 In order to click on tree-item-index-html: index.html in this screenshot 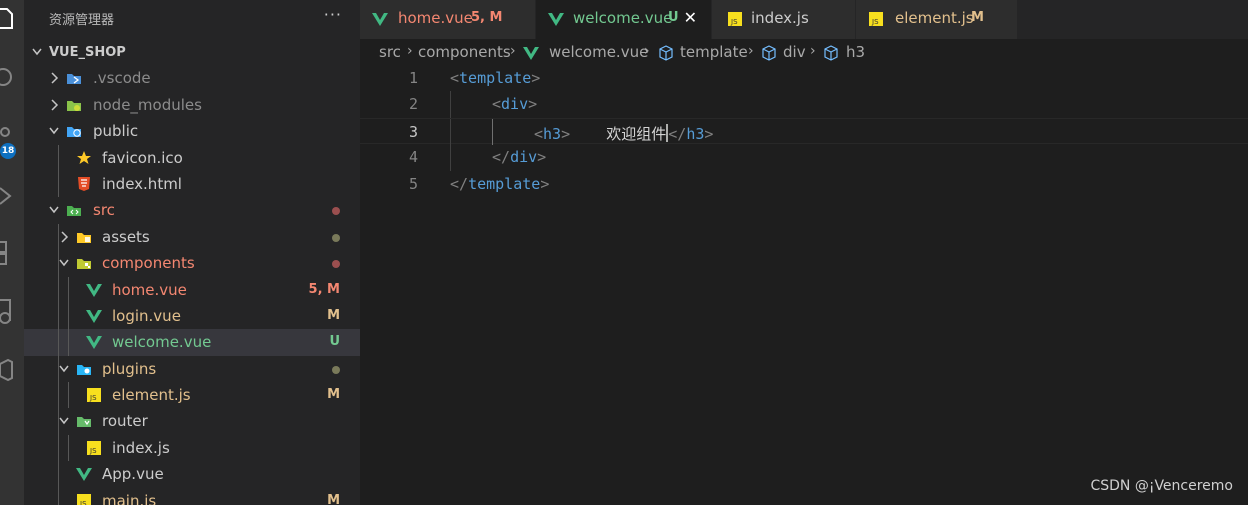, I will do `click(192, 184)`.